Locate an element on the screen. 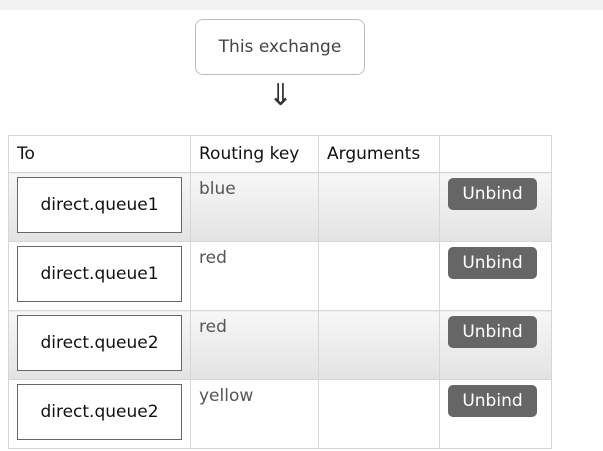 This screenshot has height=451, width=603. header-to: To is located at coordinates (99, 154).